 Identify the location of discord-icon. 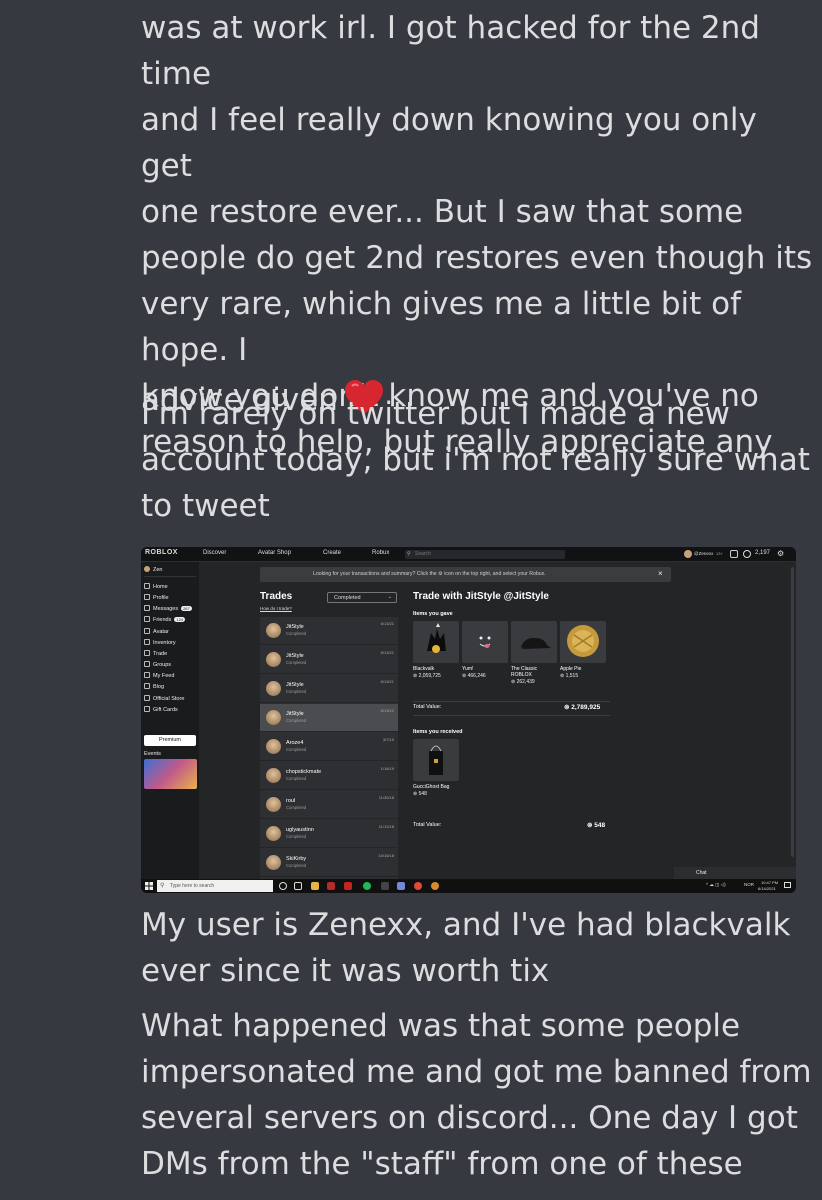
(401, 886).